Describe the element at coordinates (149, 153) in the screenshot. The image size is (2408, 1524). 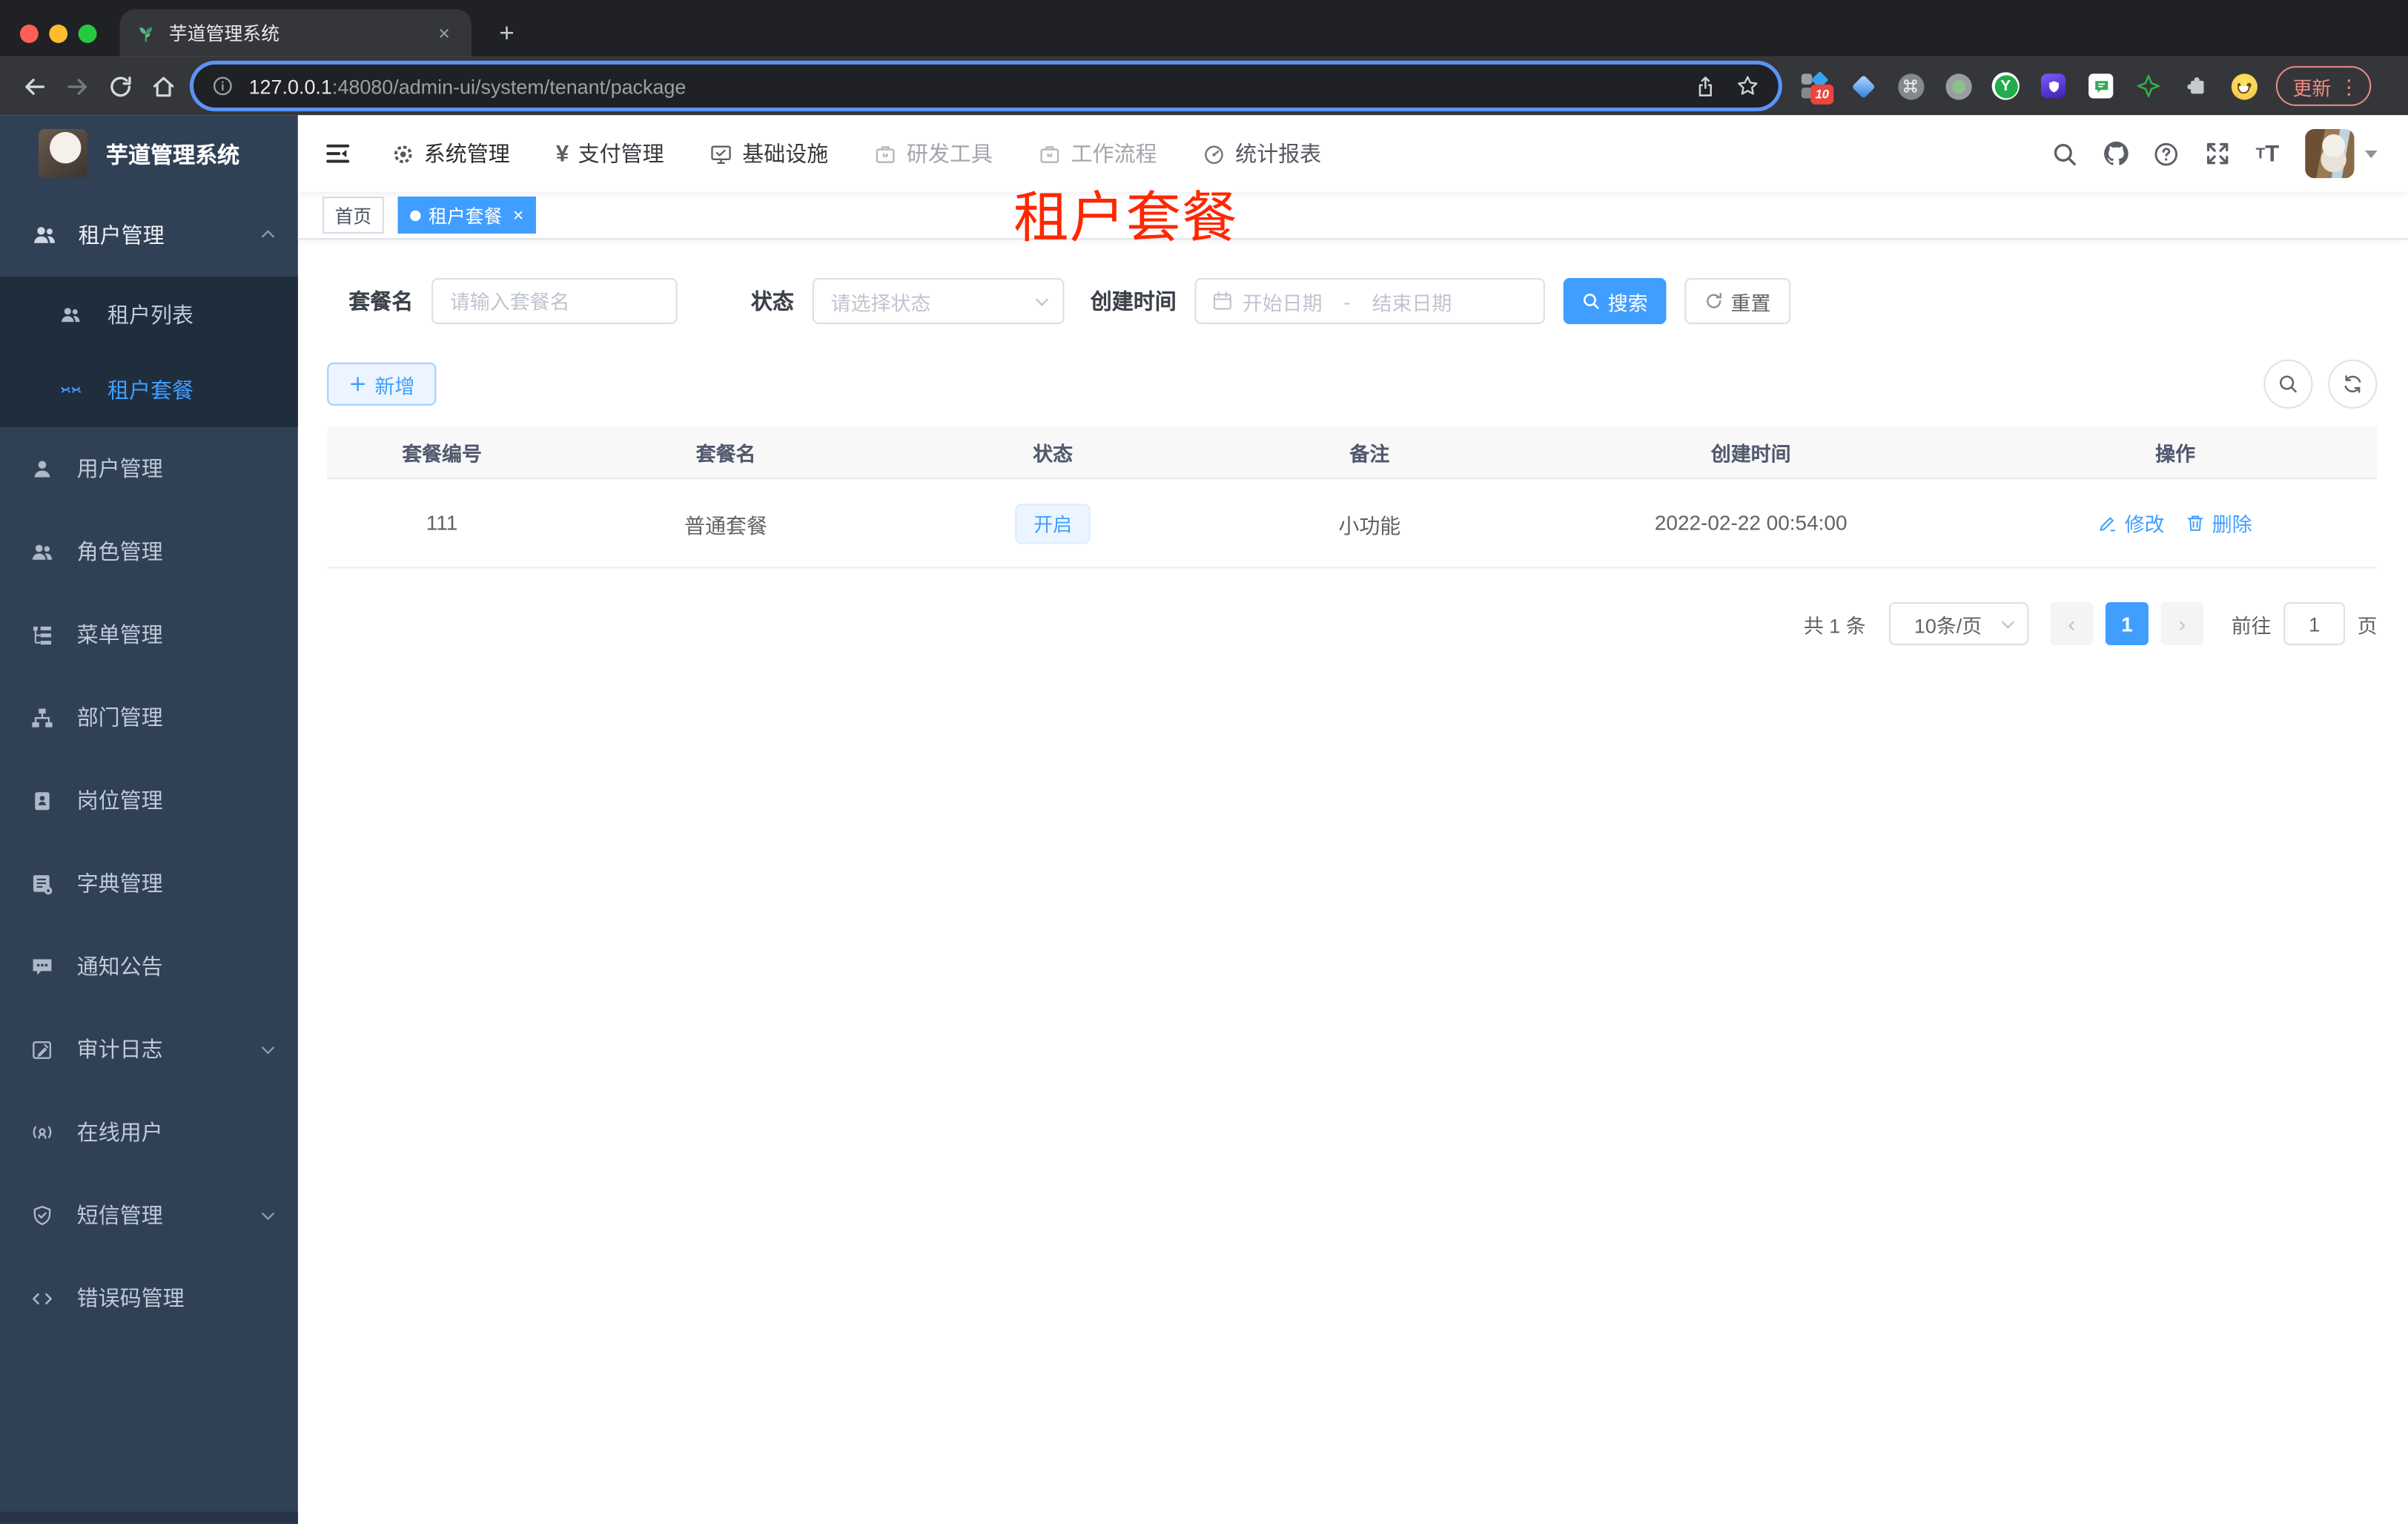
I see `app-logo-row: 芋道管理系统` at that location.